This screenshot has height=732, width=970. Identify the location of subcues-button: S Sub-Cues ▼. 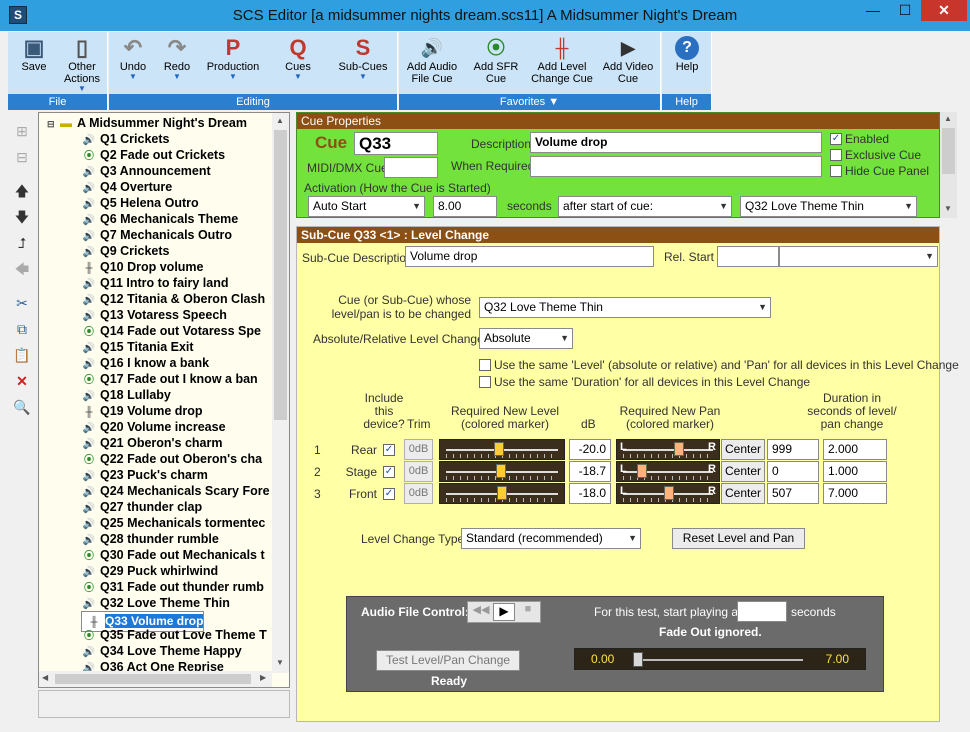
(363, 63).